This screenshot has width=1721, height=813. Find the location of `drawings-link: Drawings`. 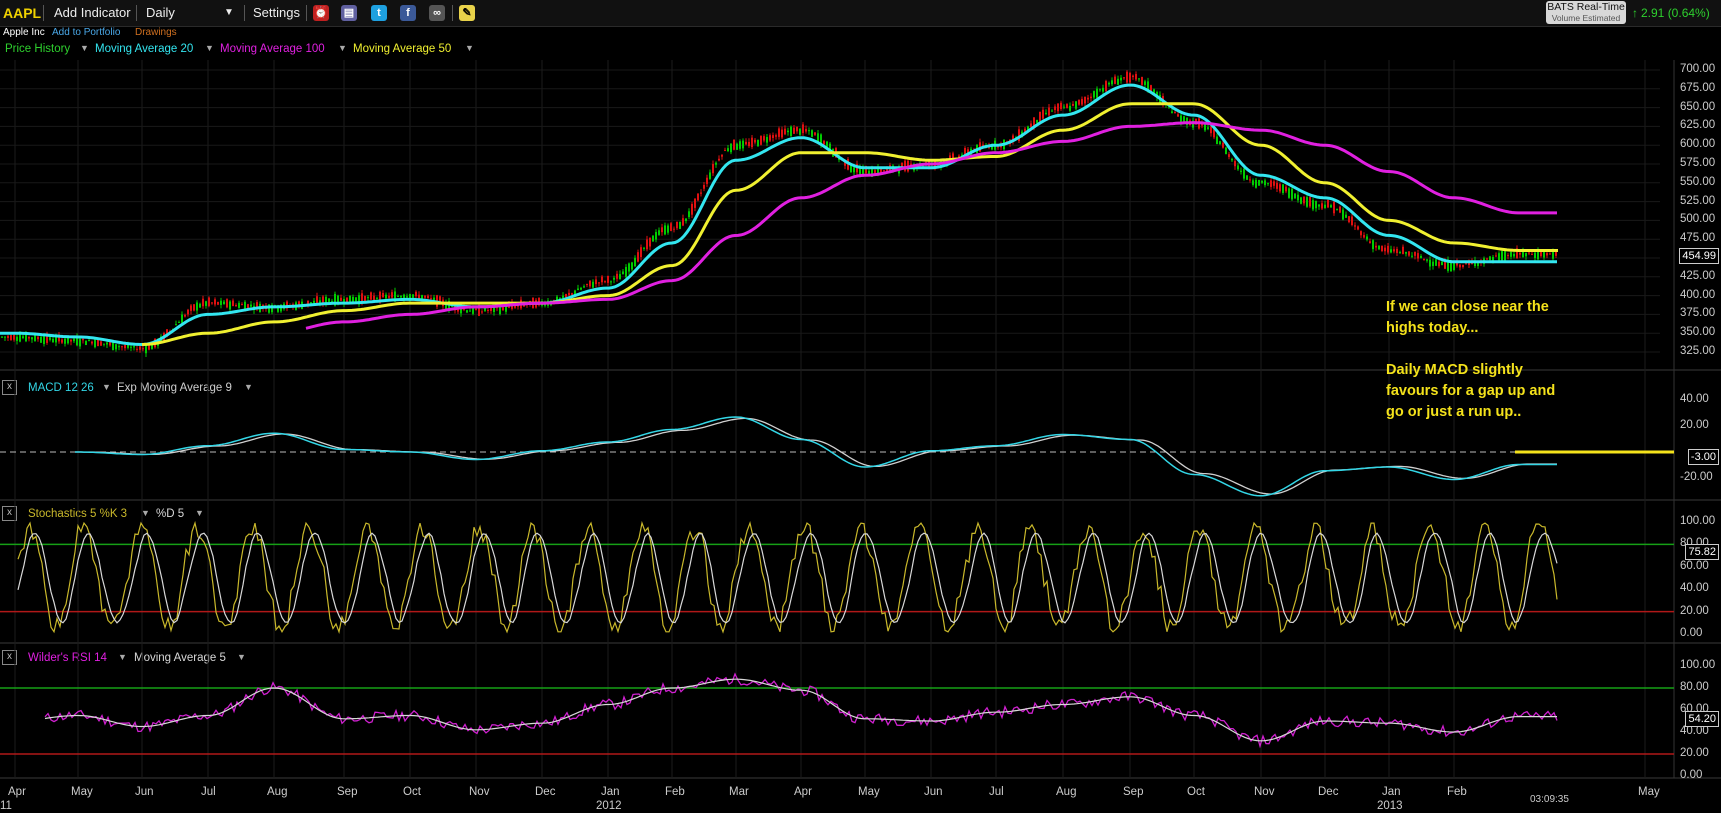

drawings-link: Drawings is located at coordinates (156, 32).